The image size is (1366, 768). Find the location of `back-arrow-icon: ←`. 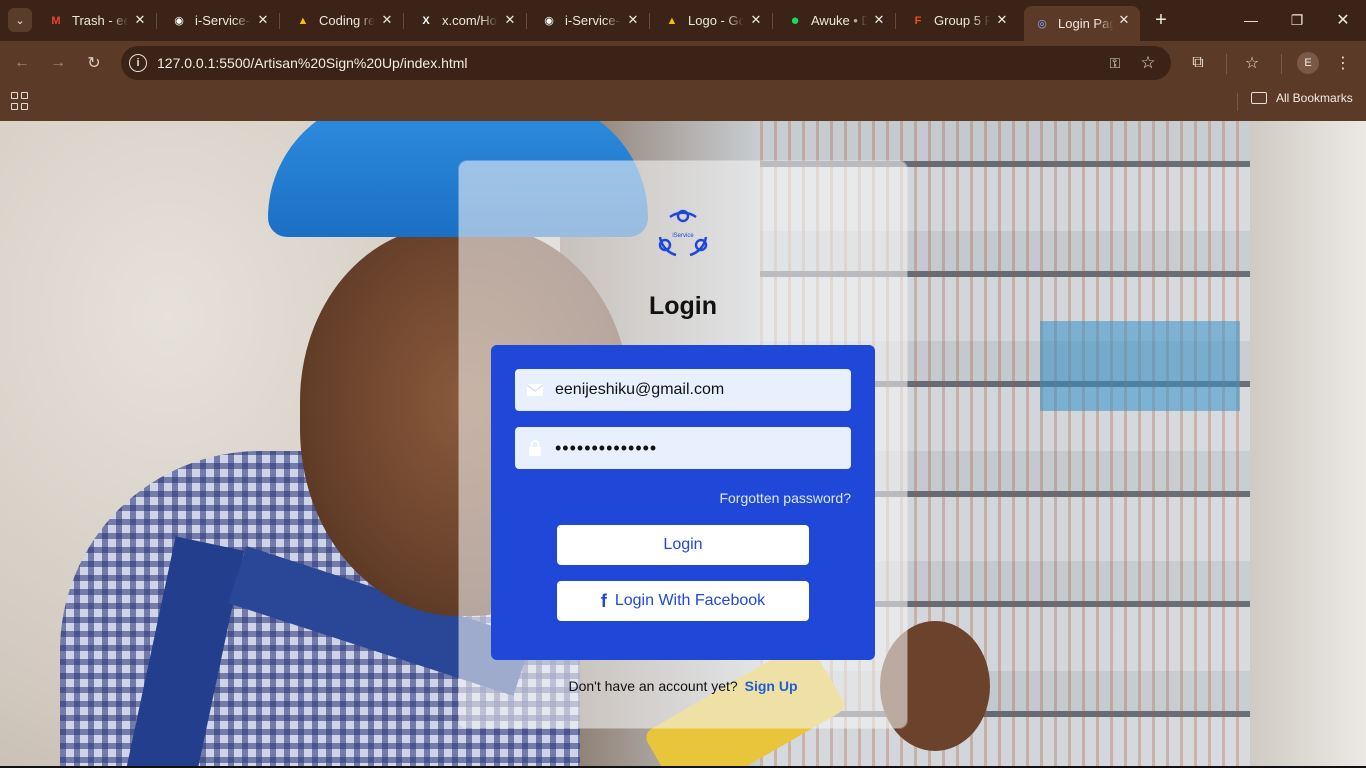

back-arrow-icon: ← is located at coordinates (22, 63).